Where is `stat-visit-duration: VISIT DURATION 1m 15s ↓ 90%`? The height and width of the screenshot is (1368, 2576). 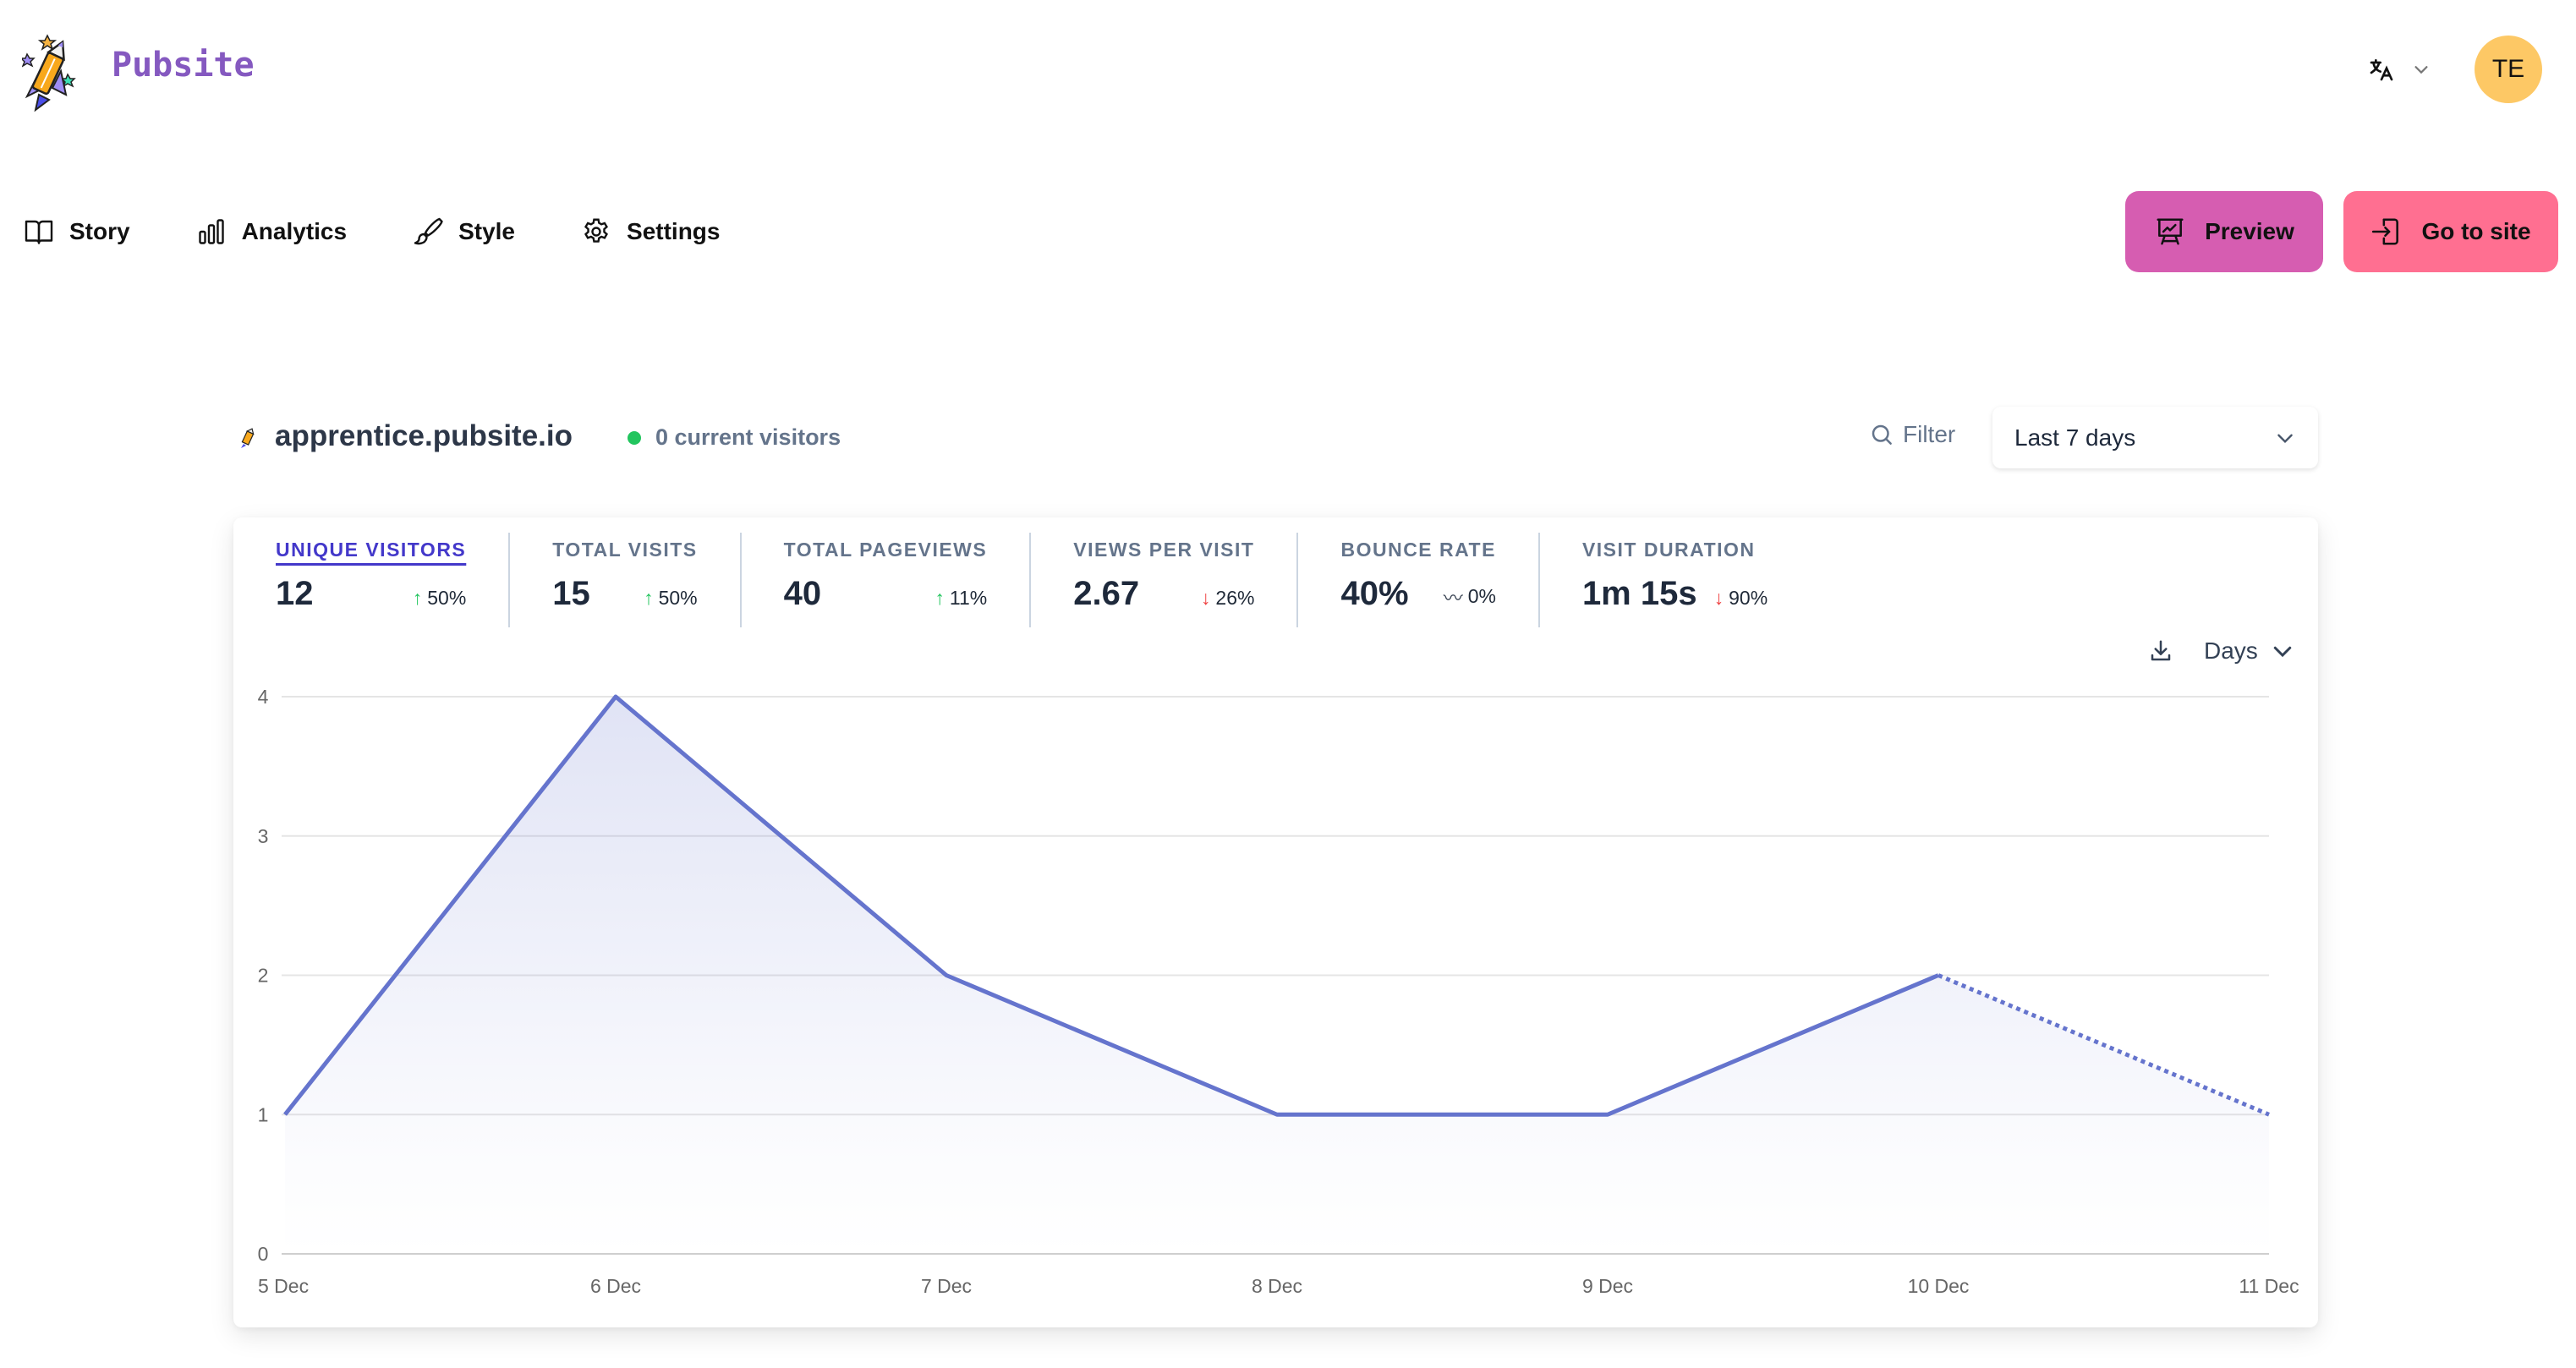
stat-visit-duration: VISIT DURATION 1m 15s ↓ 90% is located at coordinates (1673, 580).